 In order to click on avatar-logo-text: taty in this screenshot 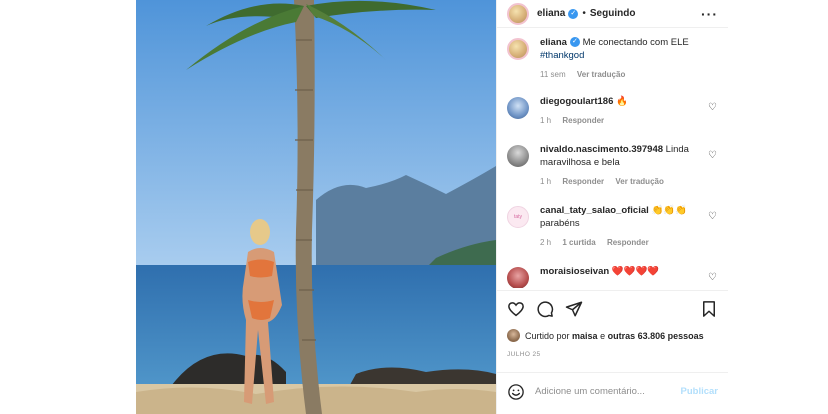, I will do `click(518, 217)`.